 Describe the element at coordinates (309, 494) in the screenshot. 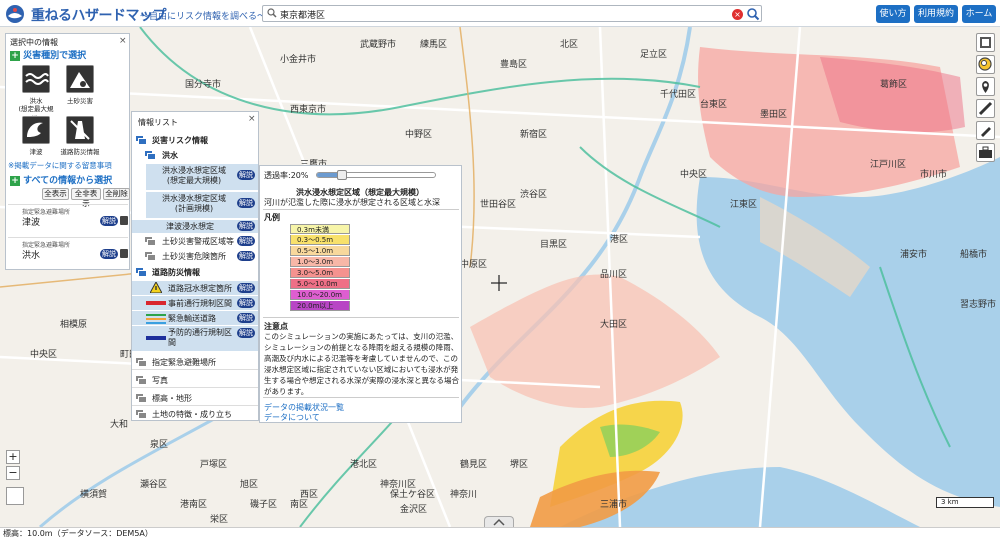

I see `map-place-label: 西区` at that location.